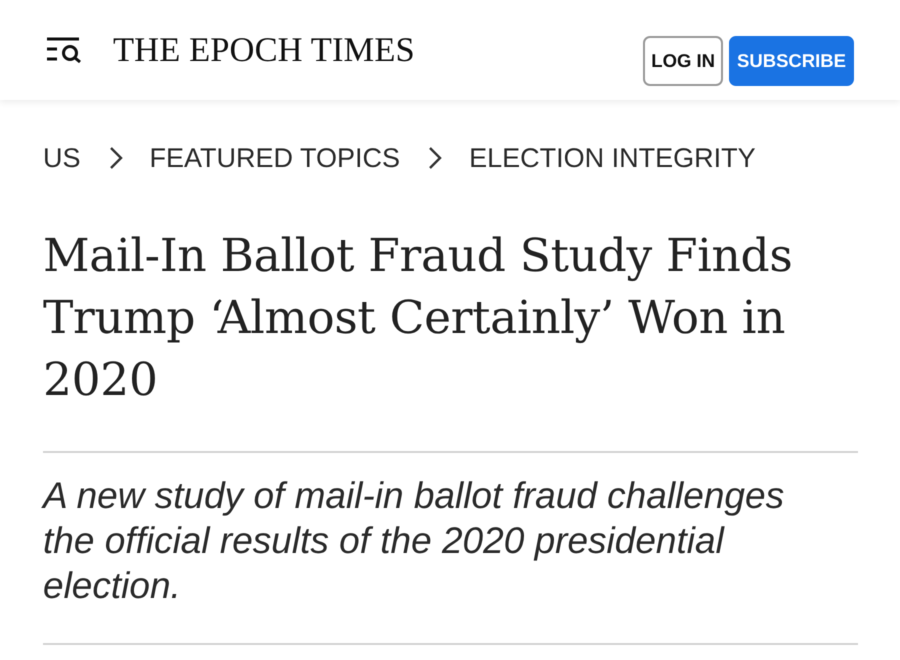 Image resolution: width=900 pixels, height=660 pixels. I want to click on subscribe-button: SUBSCRIBE, so click(791, 61).